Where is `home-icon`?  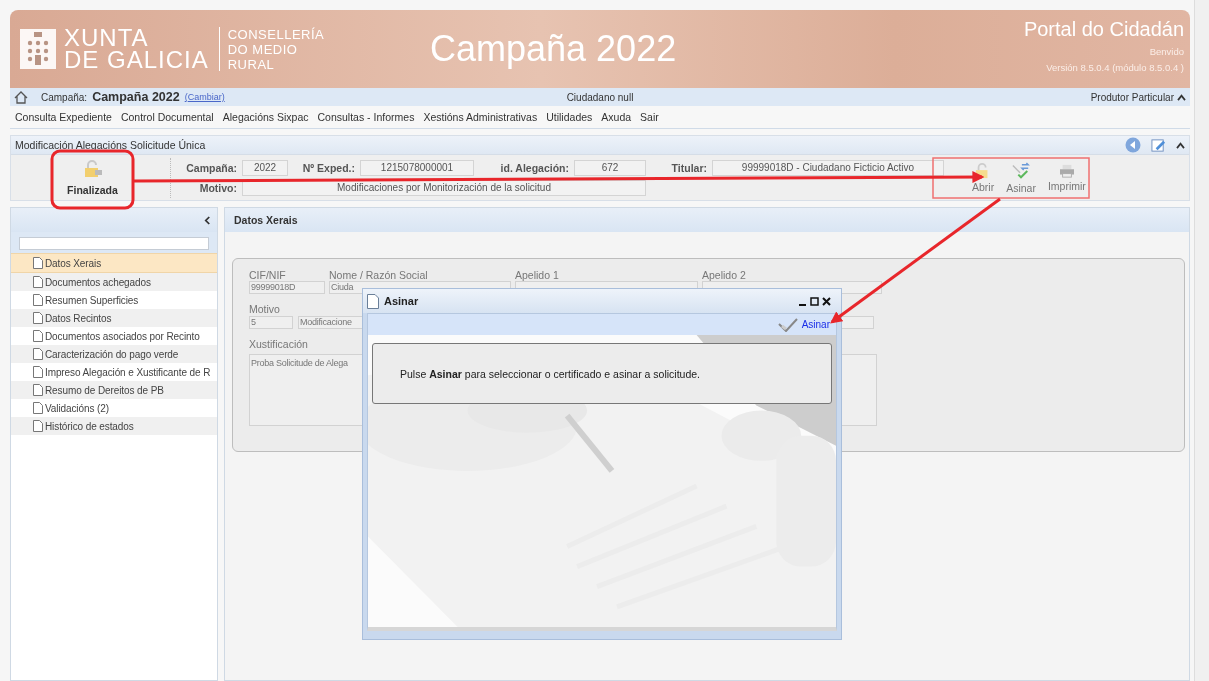
home-icon is located at coordinates (21, 97).